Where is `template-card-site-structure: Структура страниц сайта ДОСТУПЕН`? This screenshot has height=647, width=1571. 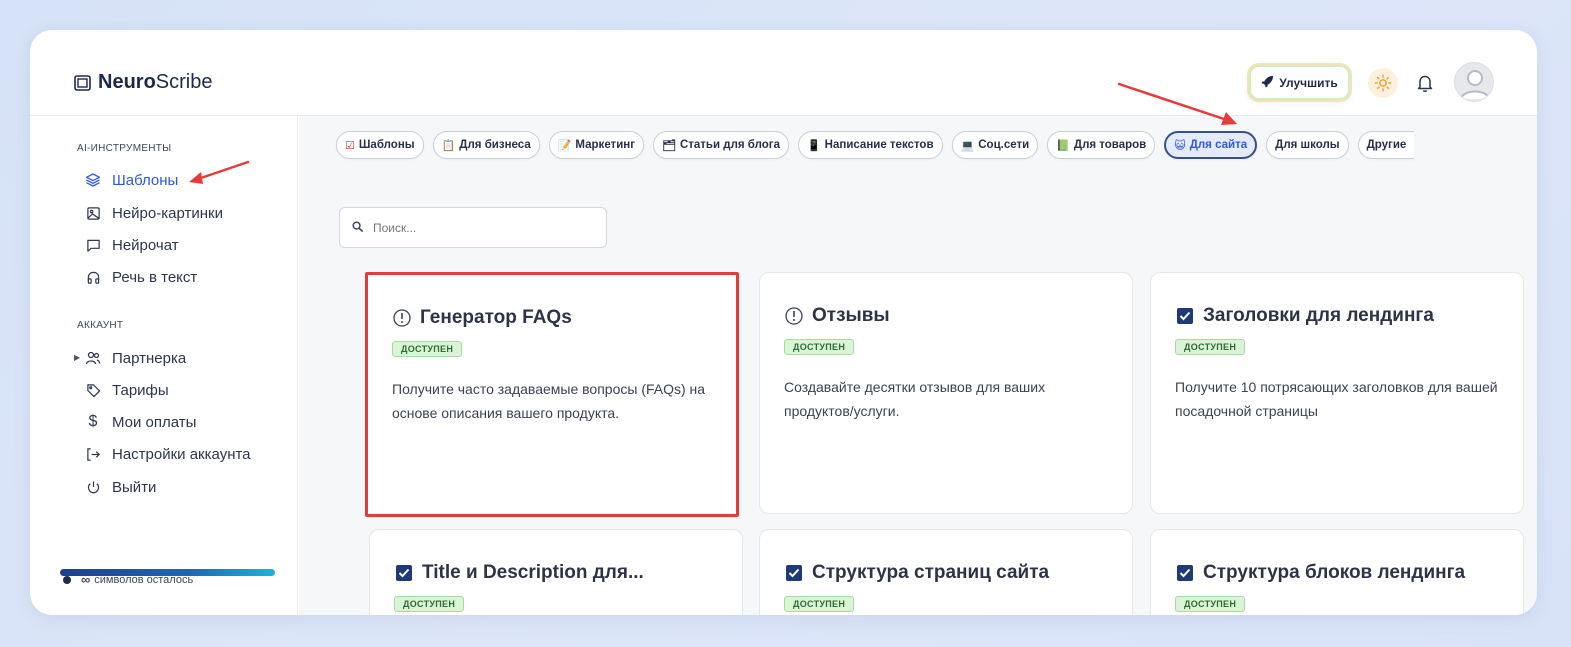
template-card-site-structure: Структура страниц сайта ДОСТУПЕН is located at coordinates (946, 572).